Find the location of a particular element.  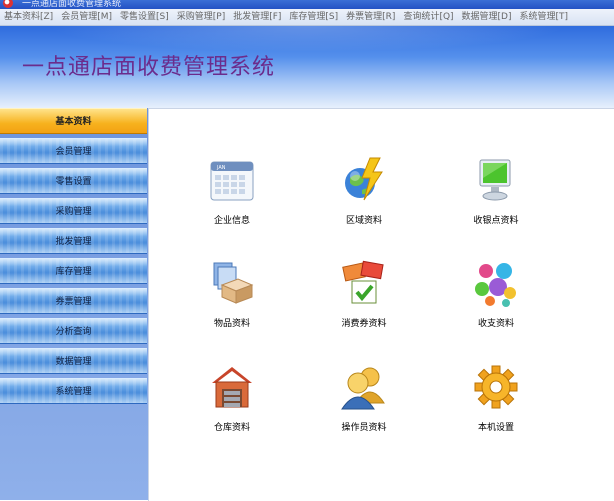

tile-goods-data: 物品资料 is located at coordinates (229, 299).